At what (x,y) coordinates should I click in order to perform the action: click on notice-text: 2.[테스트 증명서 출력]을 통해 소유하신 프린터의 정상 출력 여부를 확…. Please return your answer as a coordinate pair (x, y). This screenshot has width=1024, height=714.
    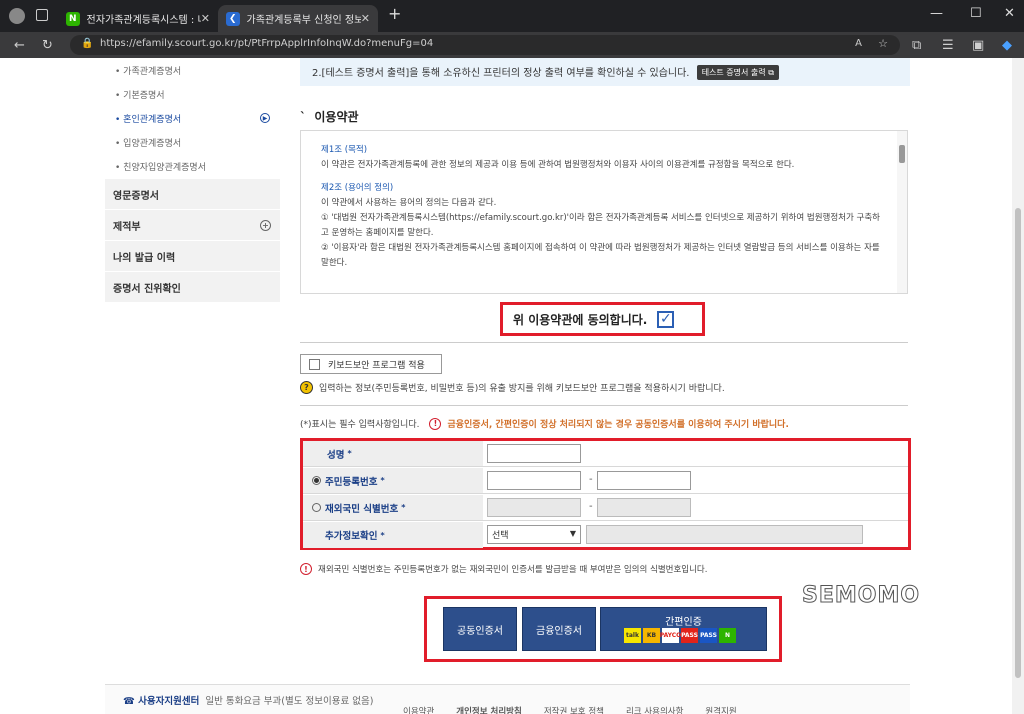
    Looking at the image, I should click on (501, 73).